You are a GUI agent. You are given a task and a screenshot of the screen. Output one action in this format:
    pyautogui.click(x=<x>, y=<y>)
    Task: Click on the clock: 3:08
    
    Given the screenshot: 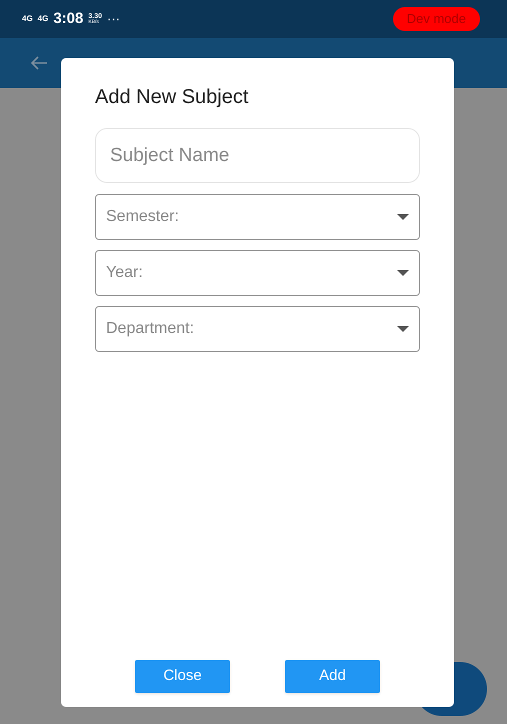 What is the action you would take?
    pyautogui.click(x=68, y=18)
    